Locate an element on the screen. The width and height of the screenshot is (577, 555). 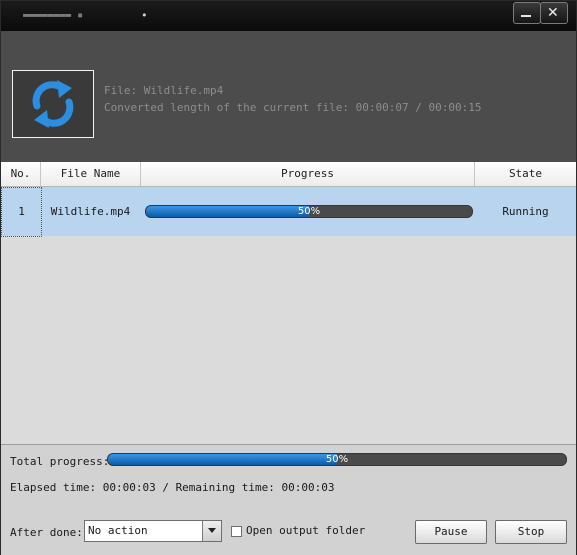
row-progress-text: 50% is located at coordinates (309, 211).